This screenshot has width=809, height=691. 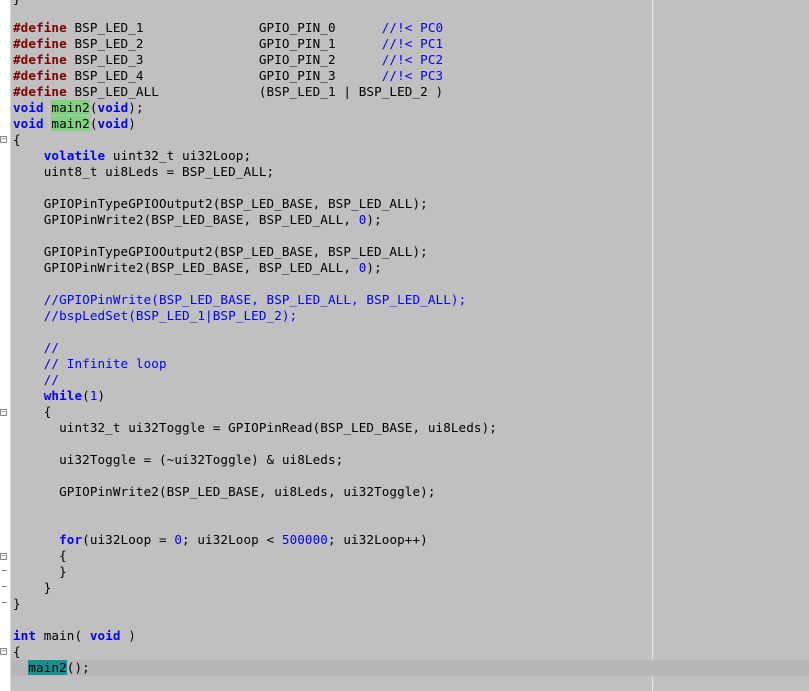 I want to click on code-text: BSP_LED_1 GPIO_PIN_0, so click(x=224, y=27).